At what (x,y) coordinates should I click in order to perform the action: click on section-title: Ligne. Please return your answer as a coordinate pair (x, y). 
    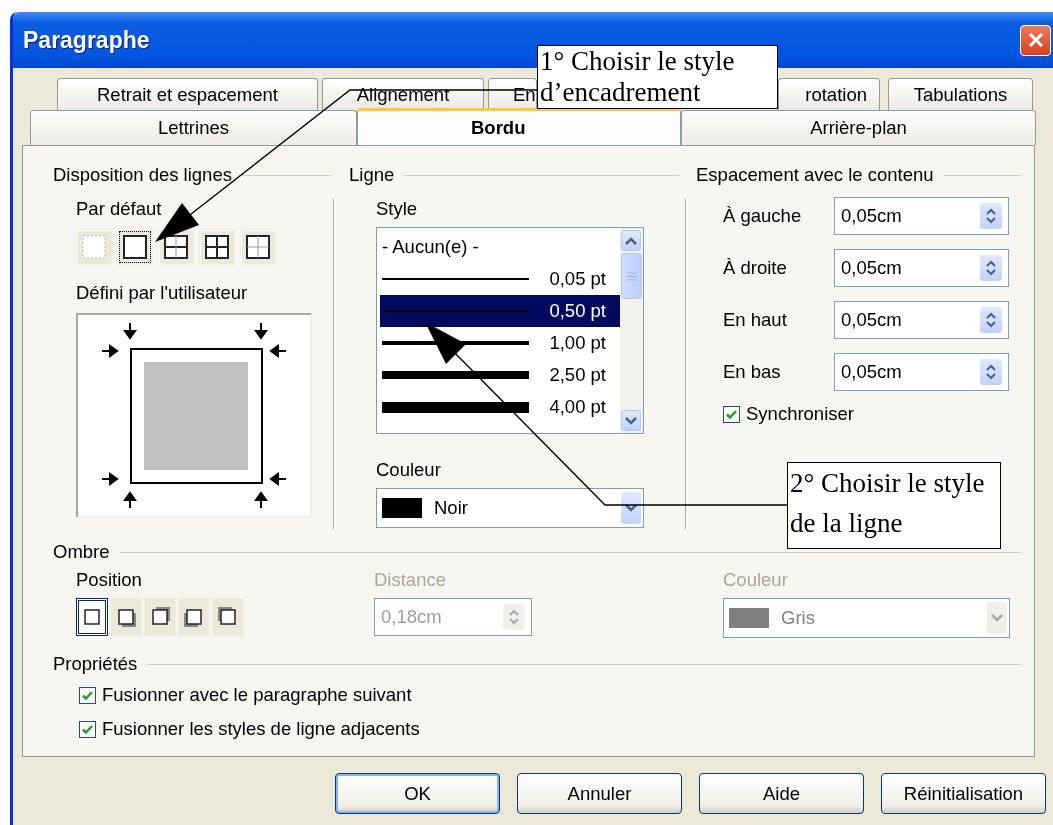
    Looking at the image, I should click on (372, 175).